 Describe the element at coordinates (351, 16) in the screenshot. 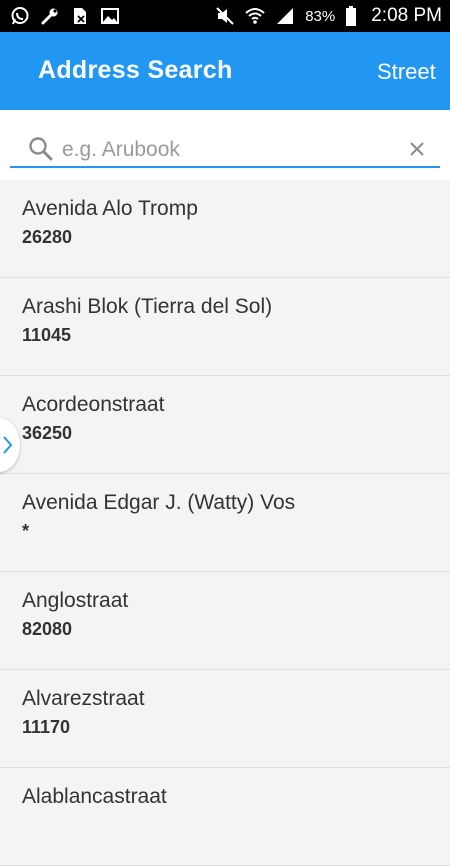

I see `battery-icon` at that location.